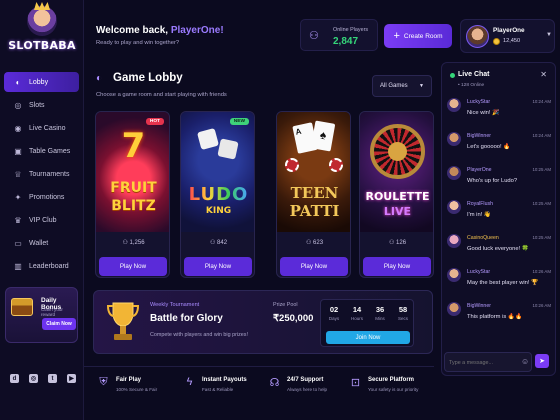 The width and height of the screenshot is (560, 420). I want to click on welcome-username: PlayerOne!, so click(197, 30).